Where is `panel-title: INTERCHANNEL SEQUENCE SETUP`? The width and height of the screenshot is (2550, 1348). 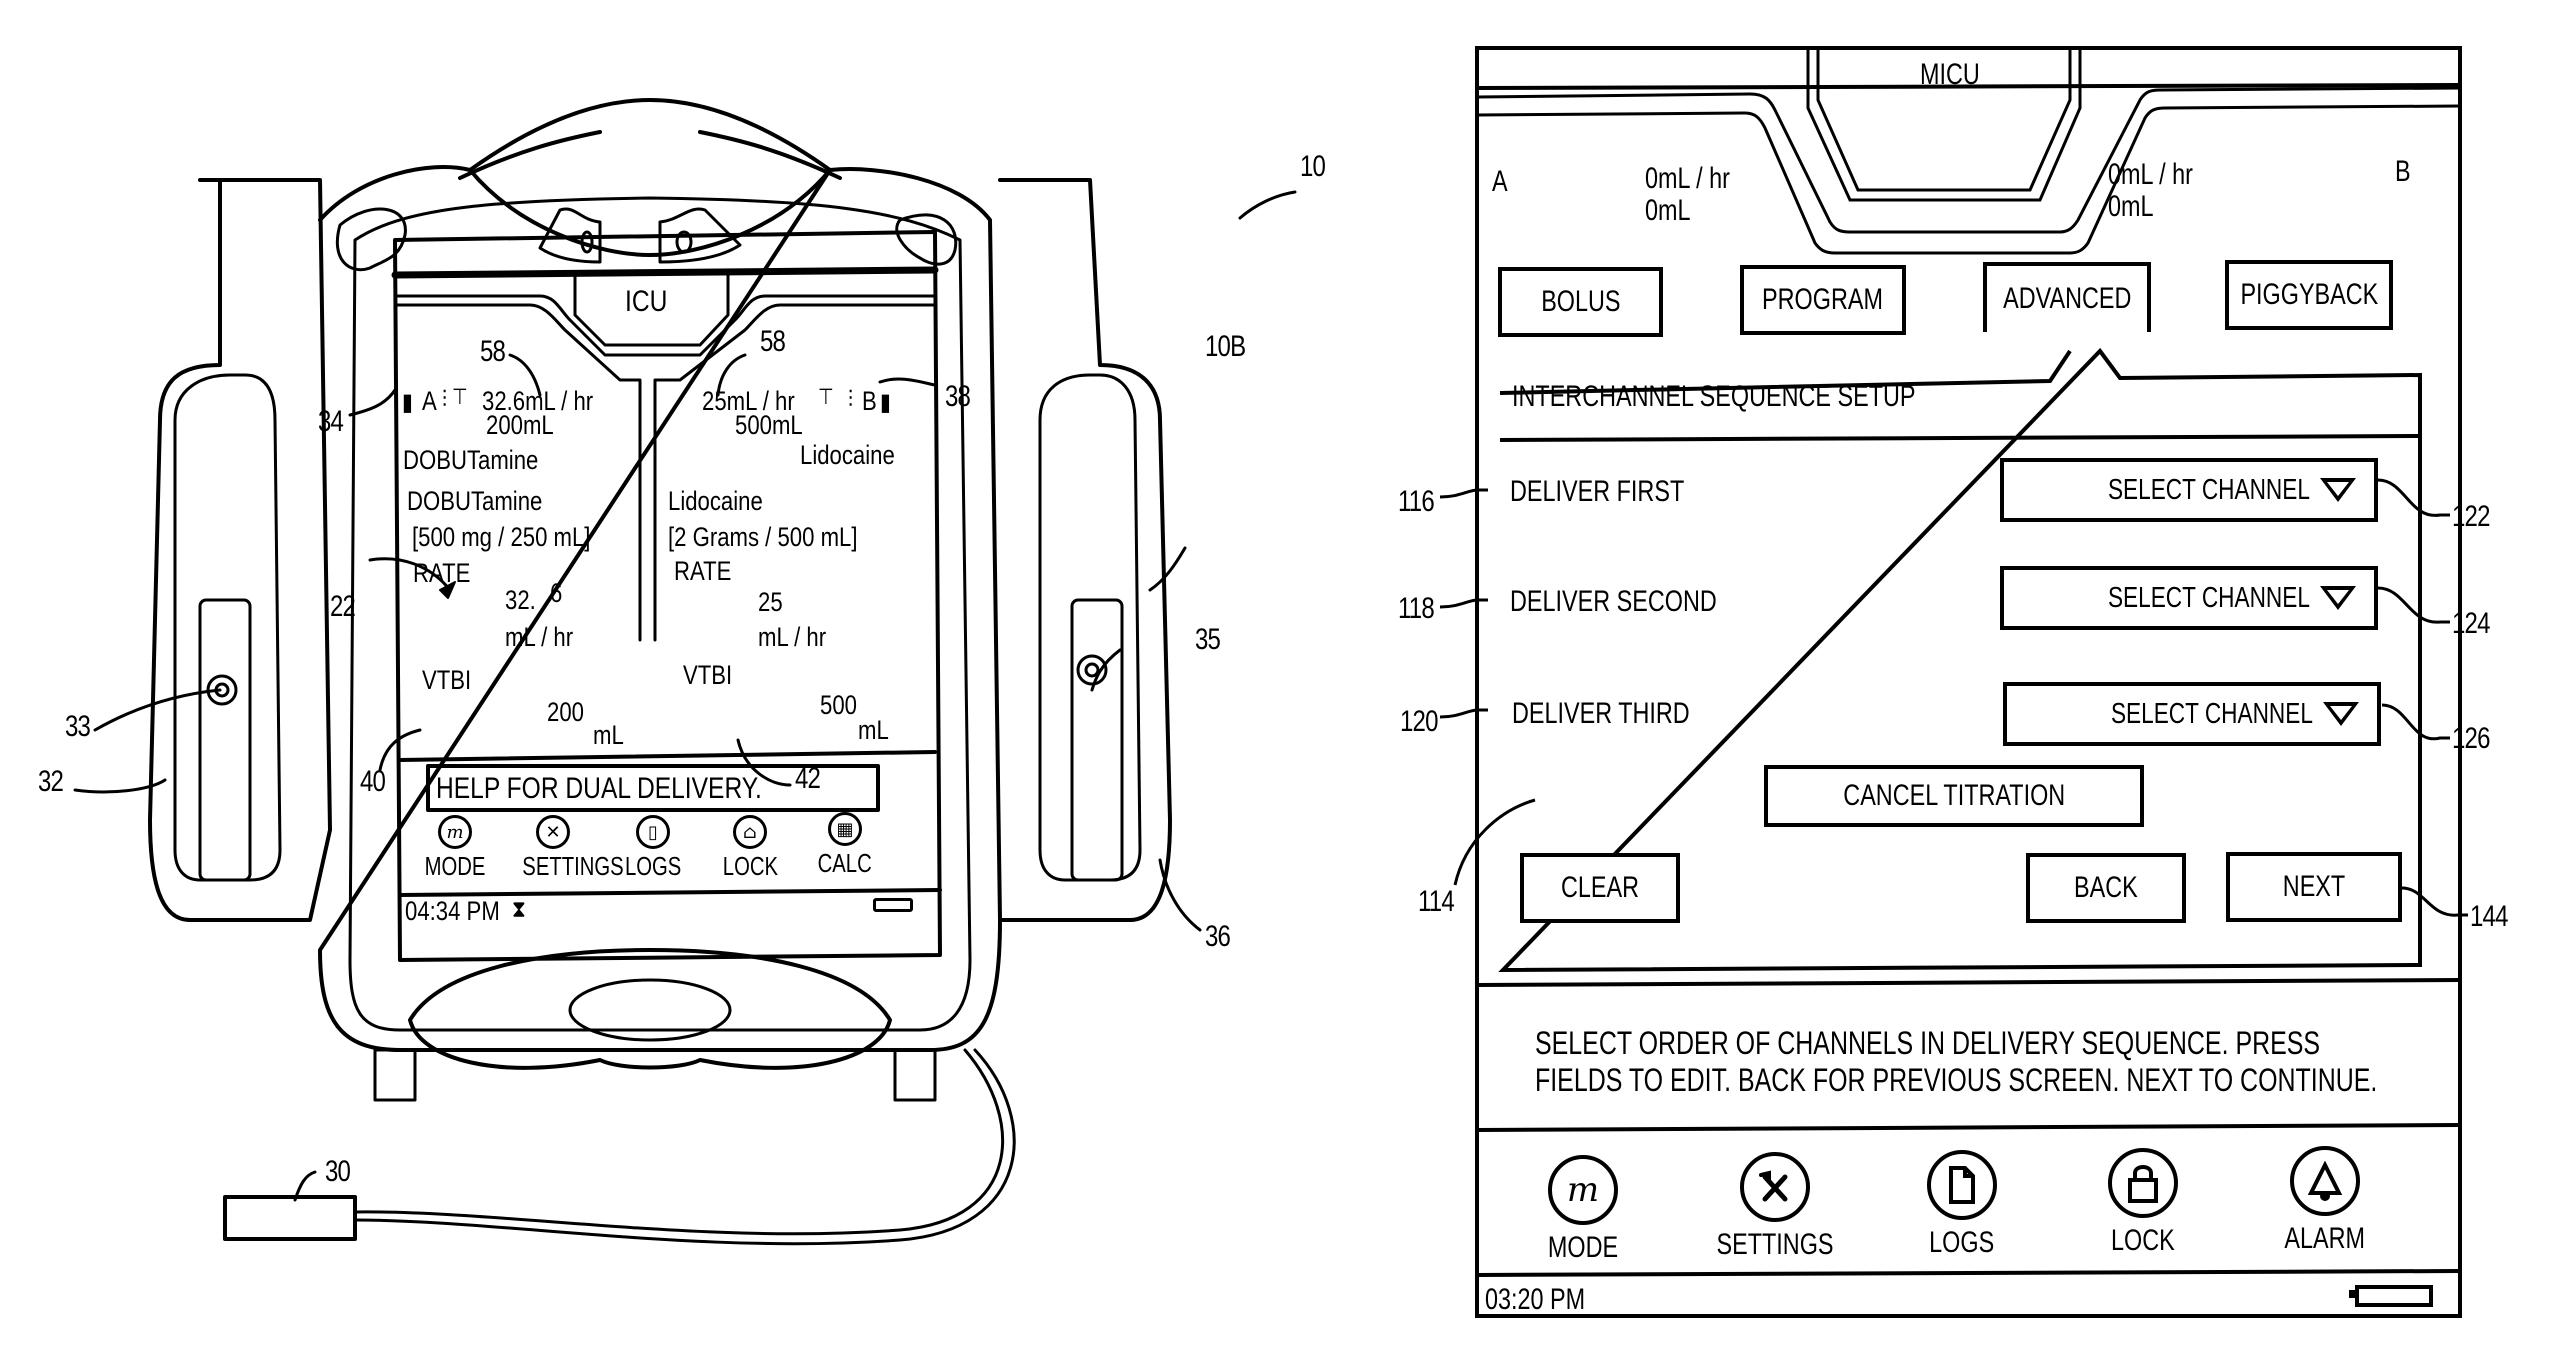 panel-title: INTERCHANNEL SEQUENCE SETUP is located at coordinates (1714, 396).